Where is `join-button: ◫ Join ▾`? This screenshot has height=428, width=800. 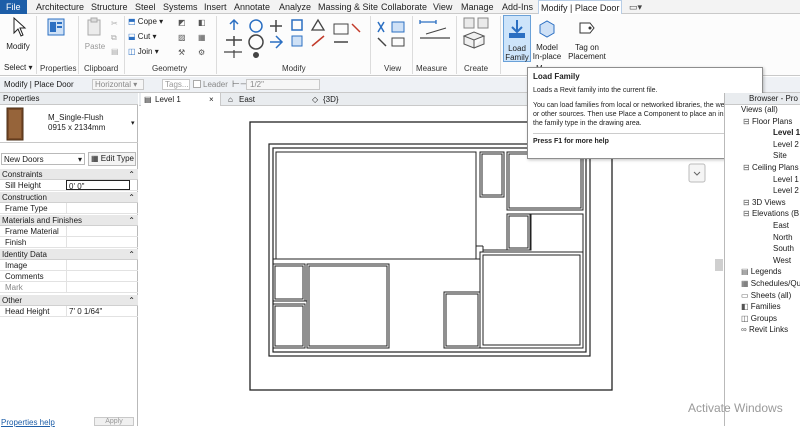
join-button: ◫ Join ▾ is located at coordinates (143, 52).